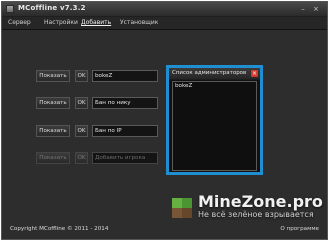 The width and height of the screenshot is (330, 242). I want to click on list-item: bokeZ, so click(183, 86).